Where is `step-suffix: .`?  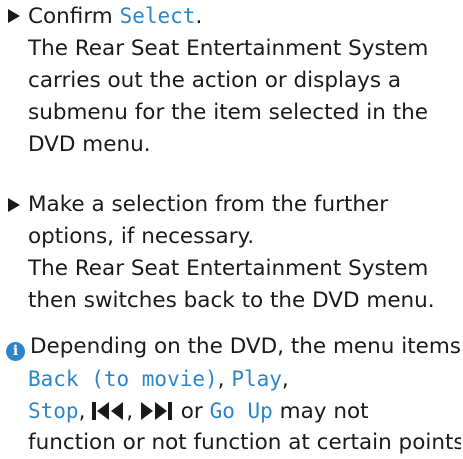
step-suffix: . is located at coordinates (199, 16).